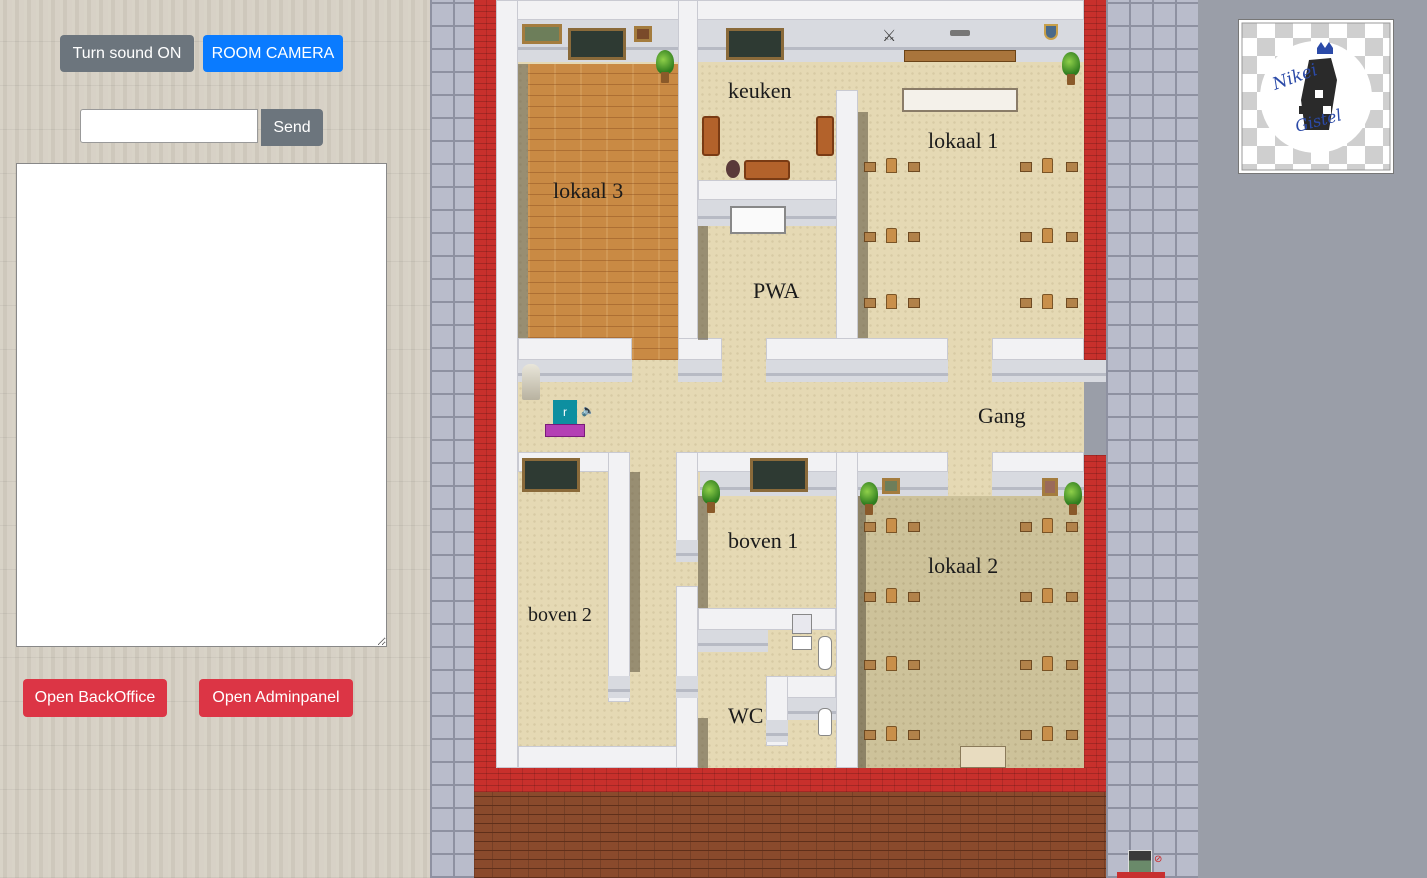 The image size is (1427, 878). Describe the element at coordinates (127, 53) in the screenshot. I see `sound-toggle-button: Turn sound ON` at that location.